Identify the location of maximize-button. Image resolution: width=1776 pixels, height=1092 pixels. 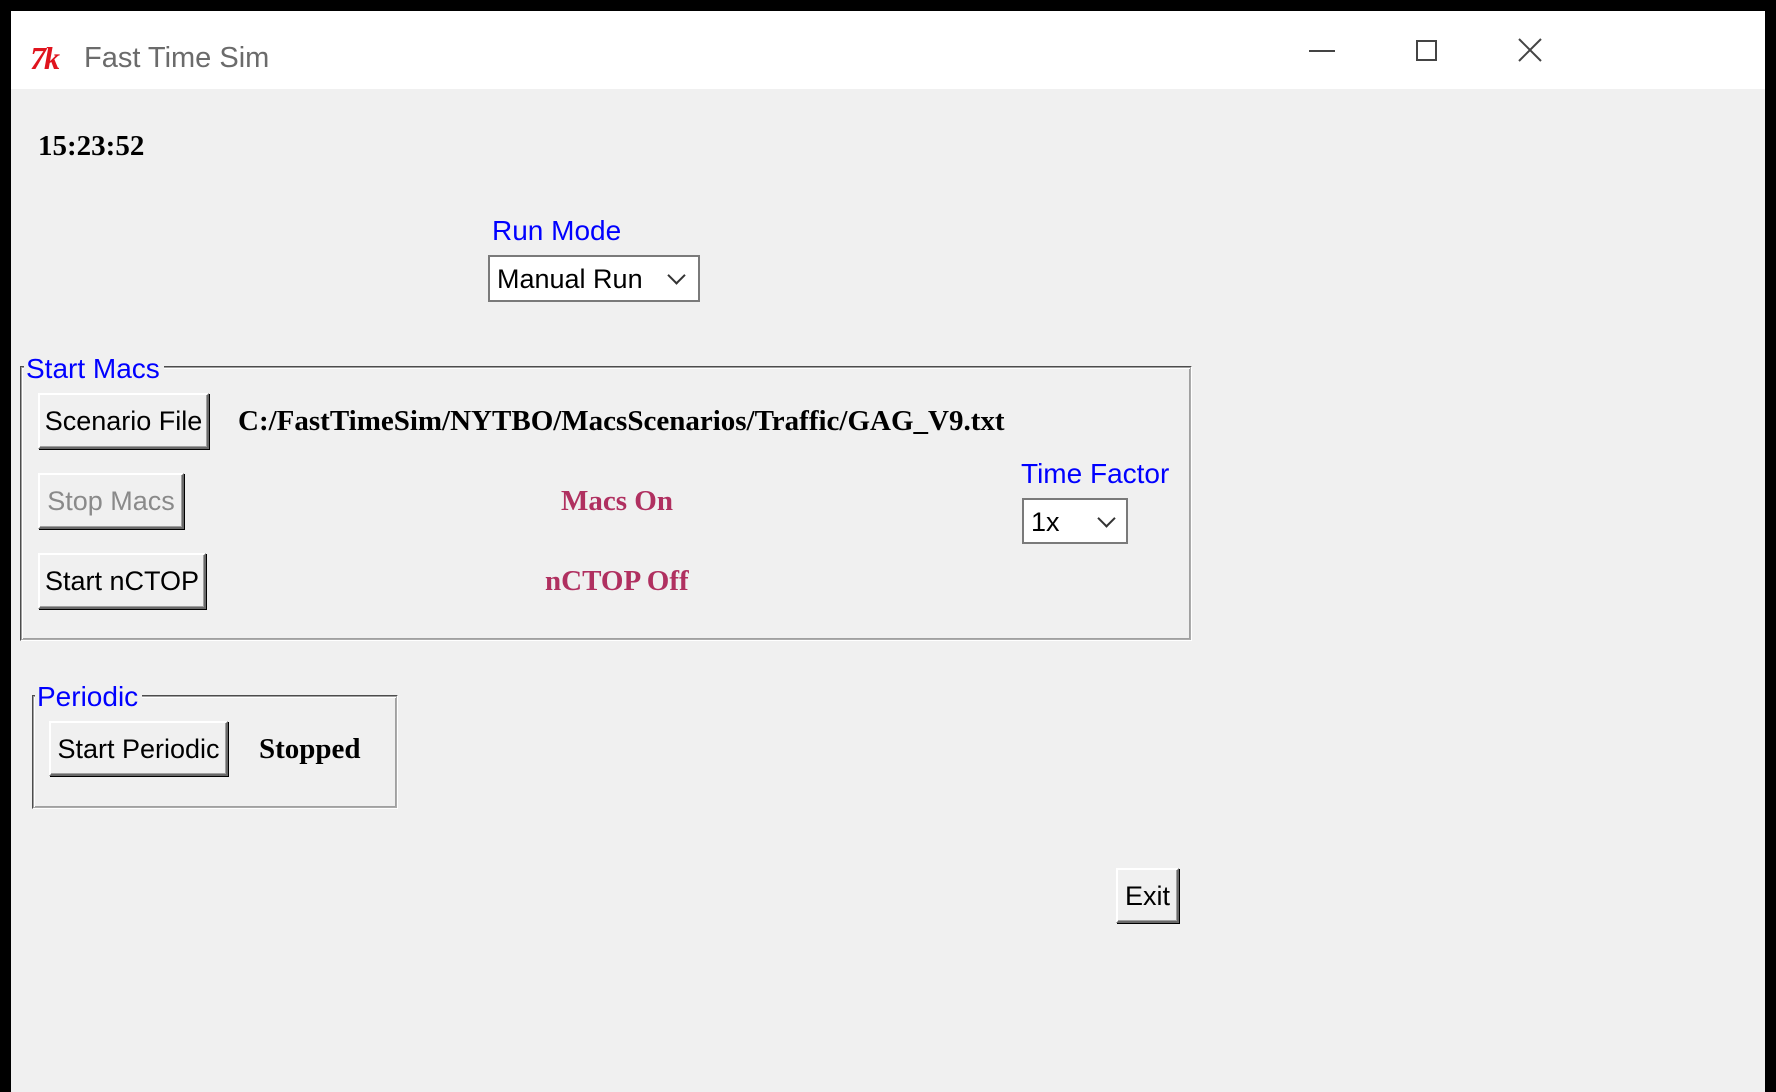
(1426, 50).